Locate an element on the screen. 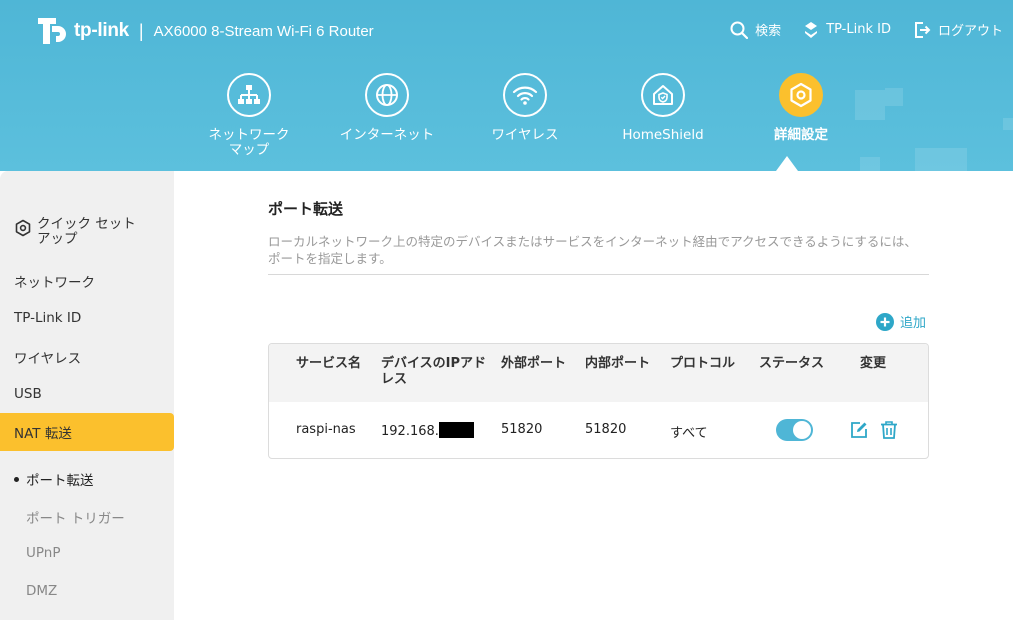 The image size is (1013, 620). sidebar-subitem-port-forwarding-label: ポート転送 is located at coordinates (60, 481).